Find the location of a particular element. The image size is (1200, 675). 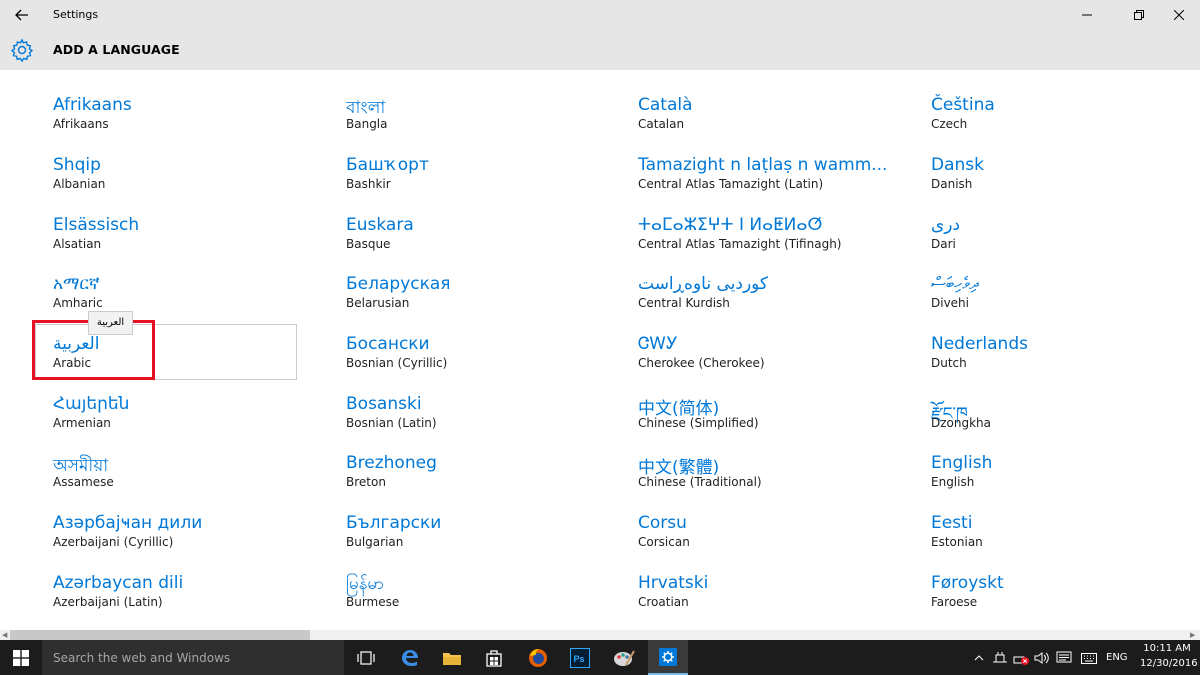

language-native-name: Dansk is located at coordinates (957, 165).